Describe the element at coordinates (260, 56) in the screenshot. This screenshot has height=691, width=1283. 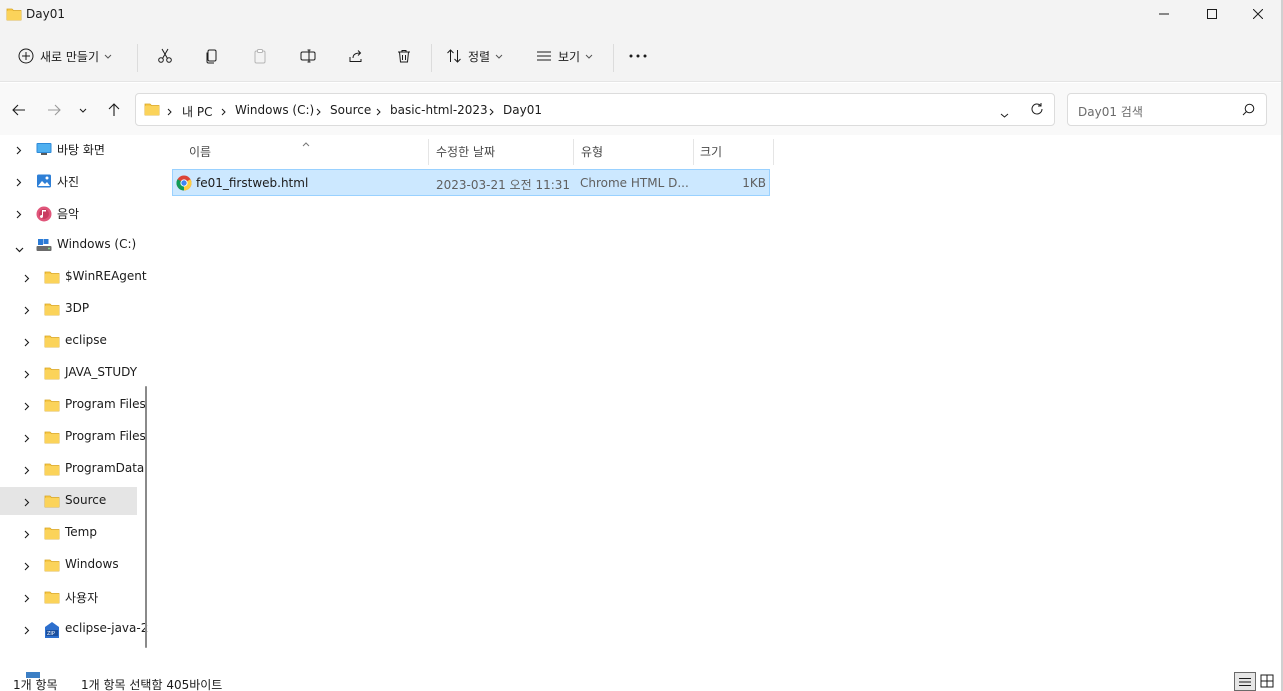
I see `paste-button` at that location.